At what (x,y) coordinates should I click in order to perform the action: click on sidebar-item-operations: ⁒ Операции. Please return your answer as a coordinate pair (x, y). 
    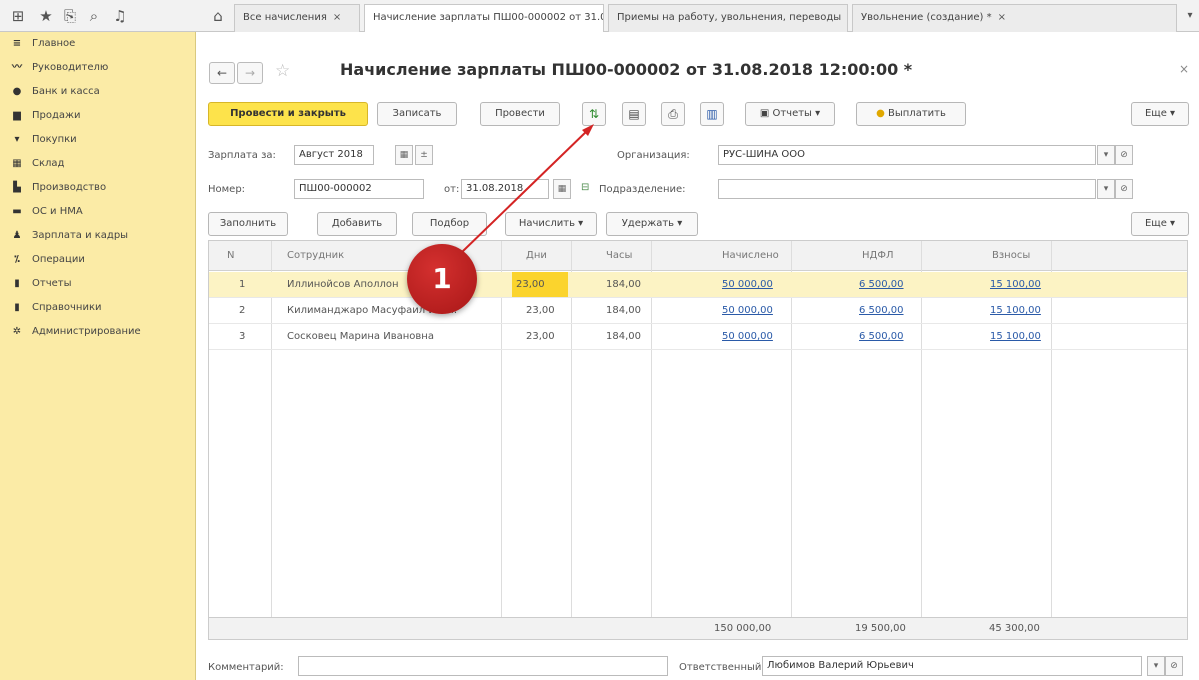
    Looking at the image, I should click on (47, 260).